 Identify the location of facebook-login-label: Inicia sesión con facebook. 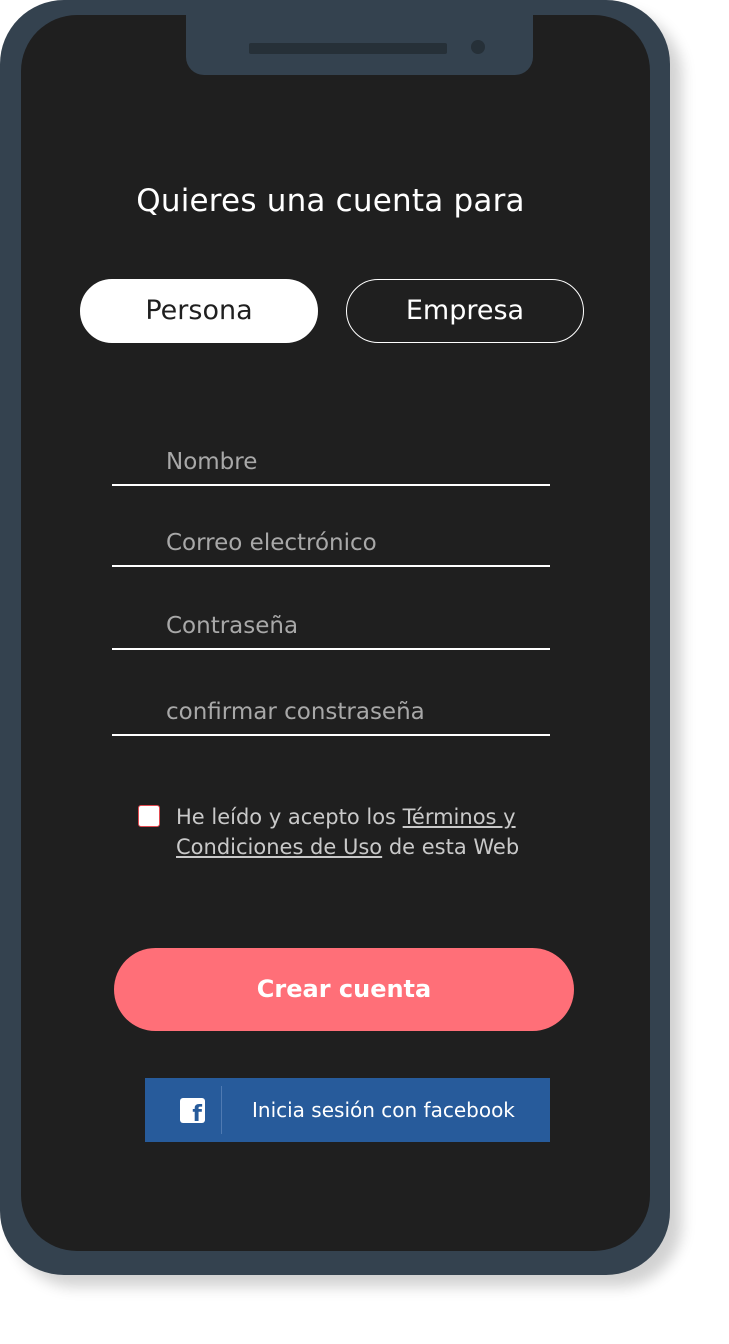
(383, 1110).